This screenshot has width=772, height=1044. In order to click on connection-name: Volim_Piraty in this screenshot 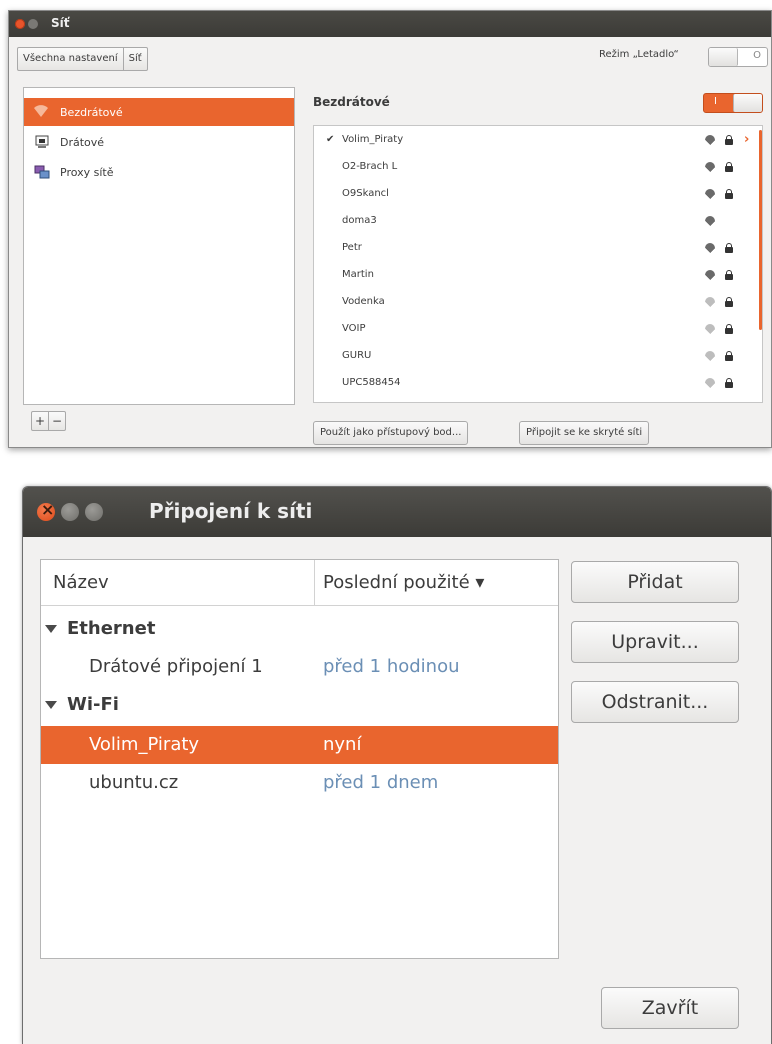, I will do `click(144, 744)`.